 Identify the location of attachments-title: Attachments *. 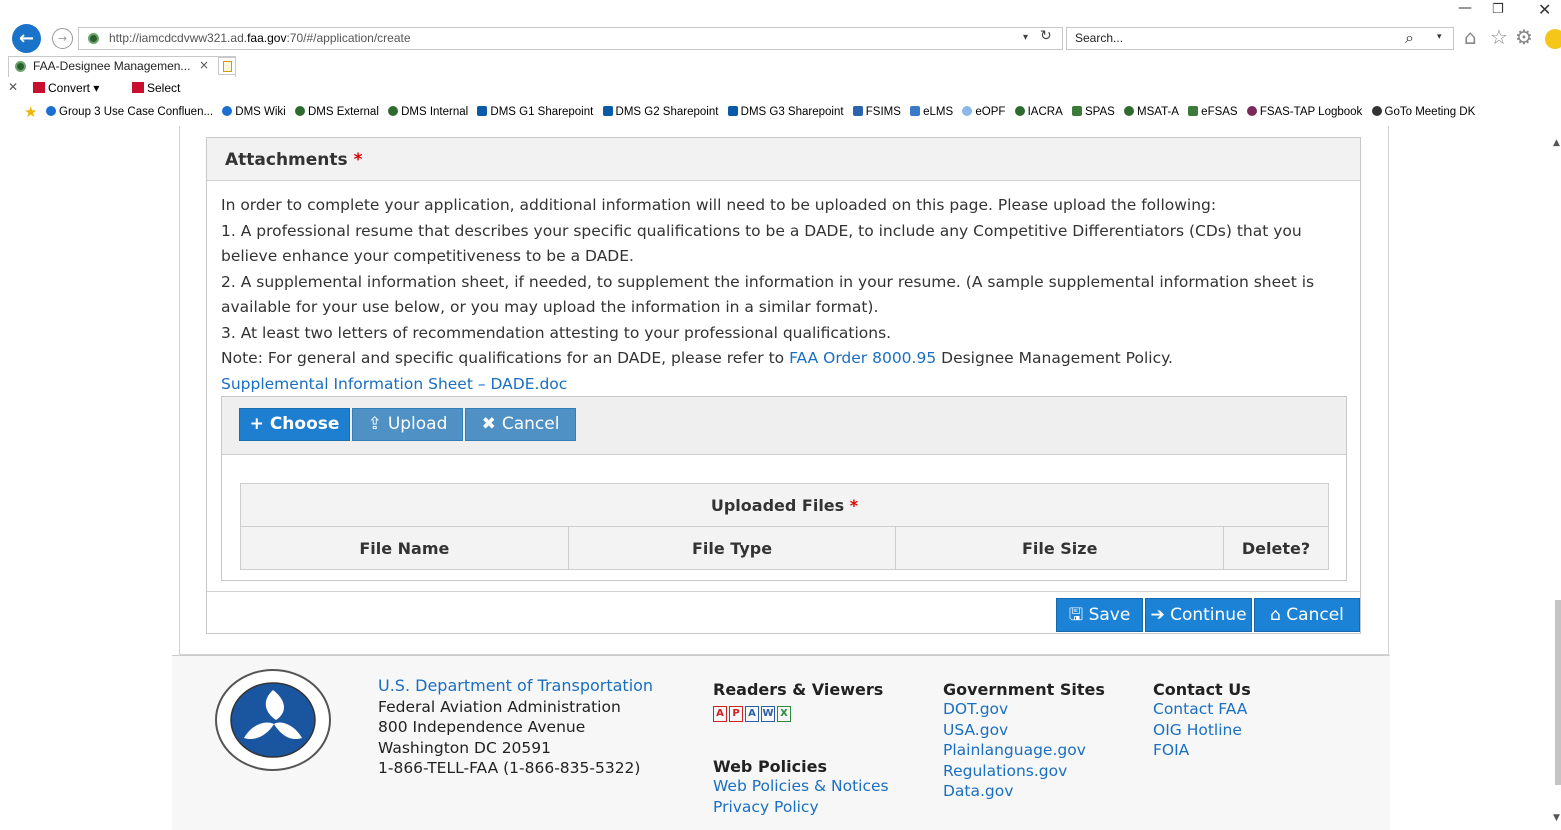
(294, 160).